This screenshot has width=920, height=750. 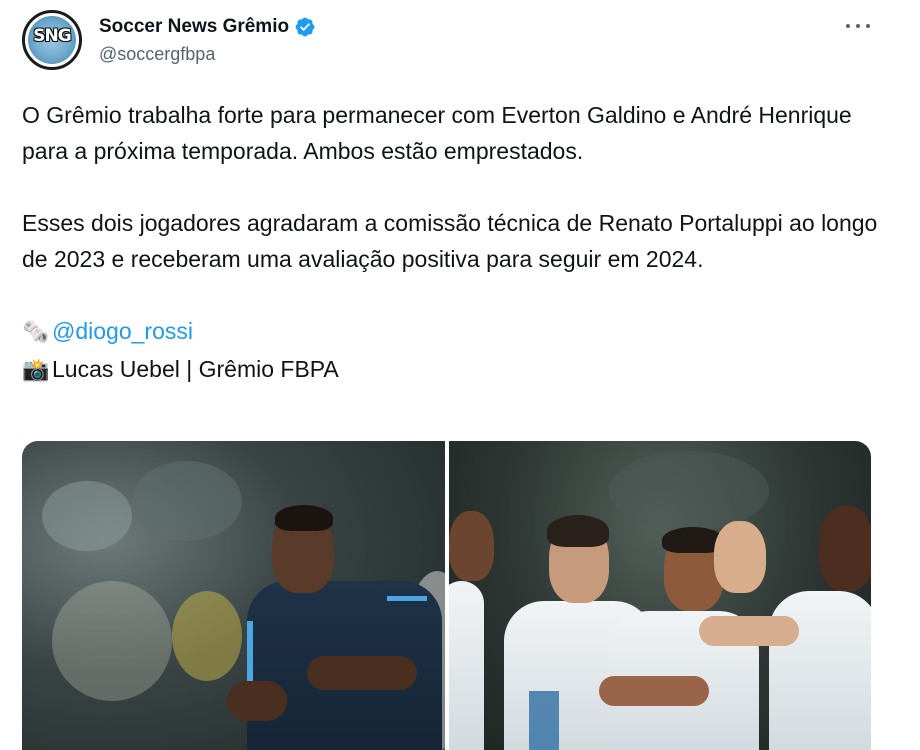 I want to click on display-name-row: Soccer News Grêmio, so click(x=207, y=27).